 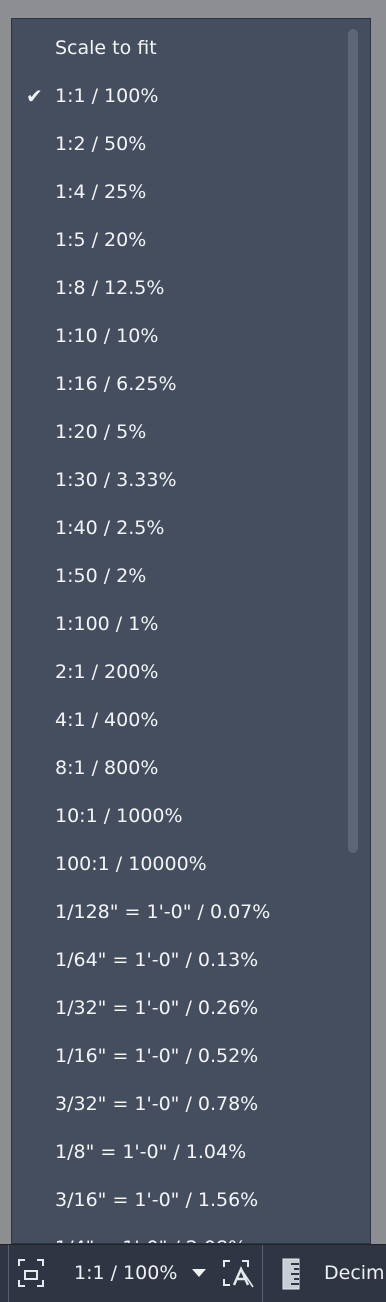 What do you see at coordinates (101, 144) in the screenshot?
I see `scale-option-label: 1:2 / 50%` at bounding box center [101, 144].